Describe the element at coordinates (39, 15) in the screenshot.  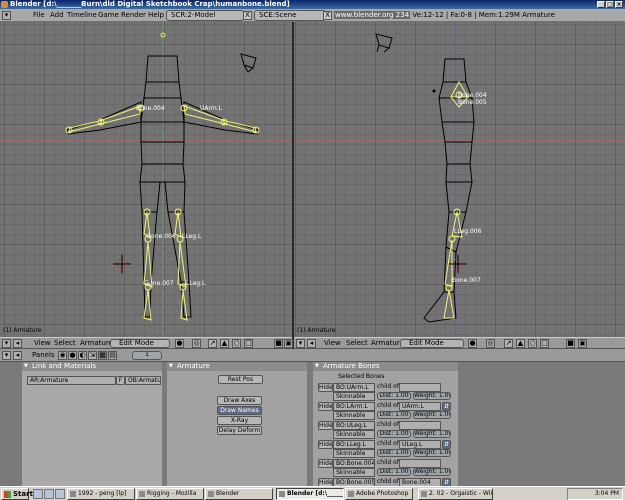
I see `menu-file: File` at that location.